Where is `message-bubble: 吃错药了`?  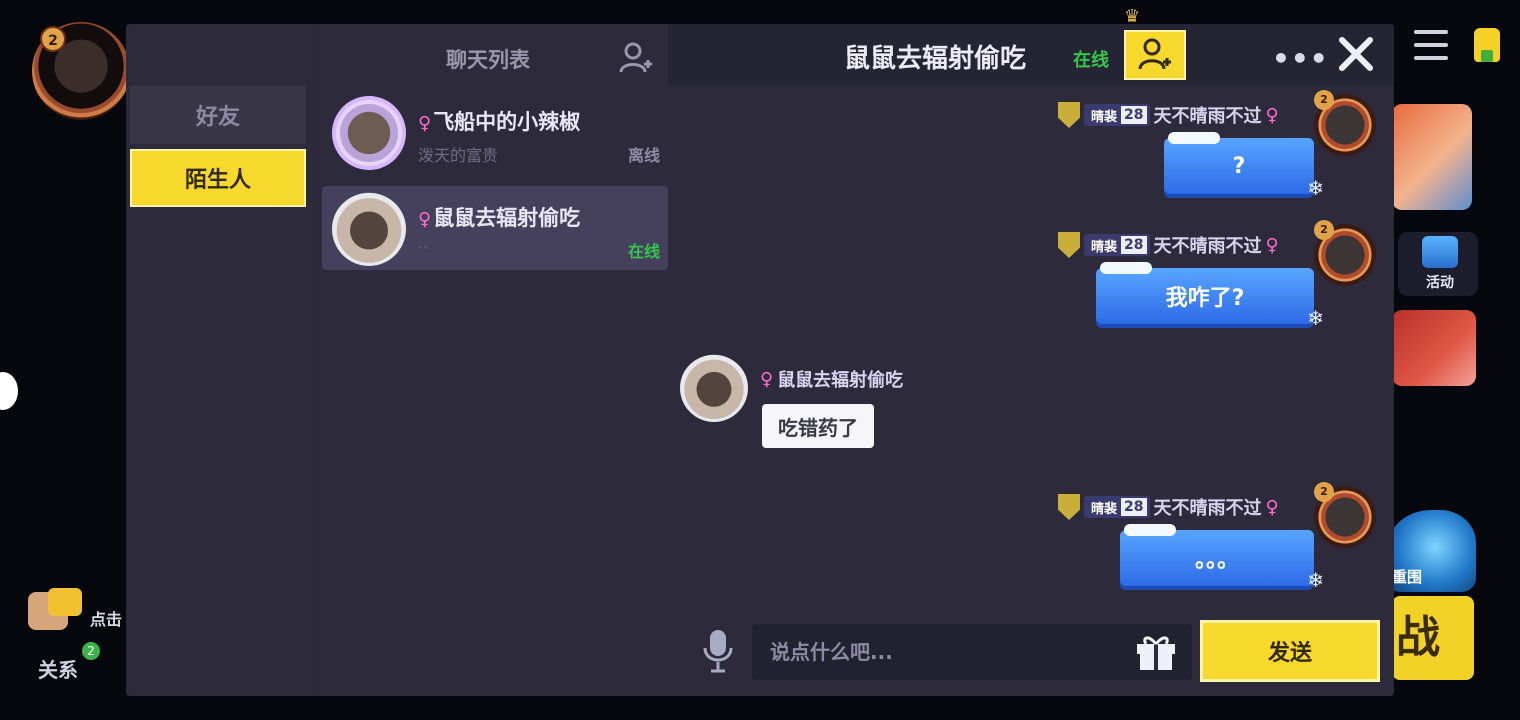
message-bubble: 吃错药了 is located at coordinates (818, 426).